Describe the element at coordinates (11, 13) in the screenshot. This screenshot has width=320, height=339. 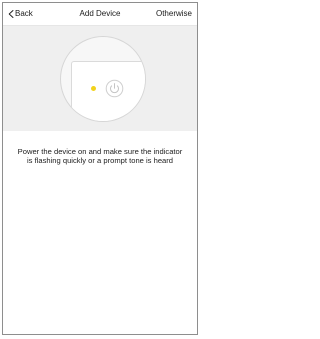
I see `chevron-left-icon` at that location.